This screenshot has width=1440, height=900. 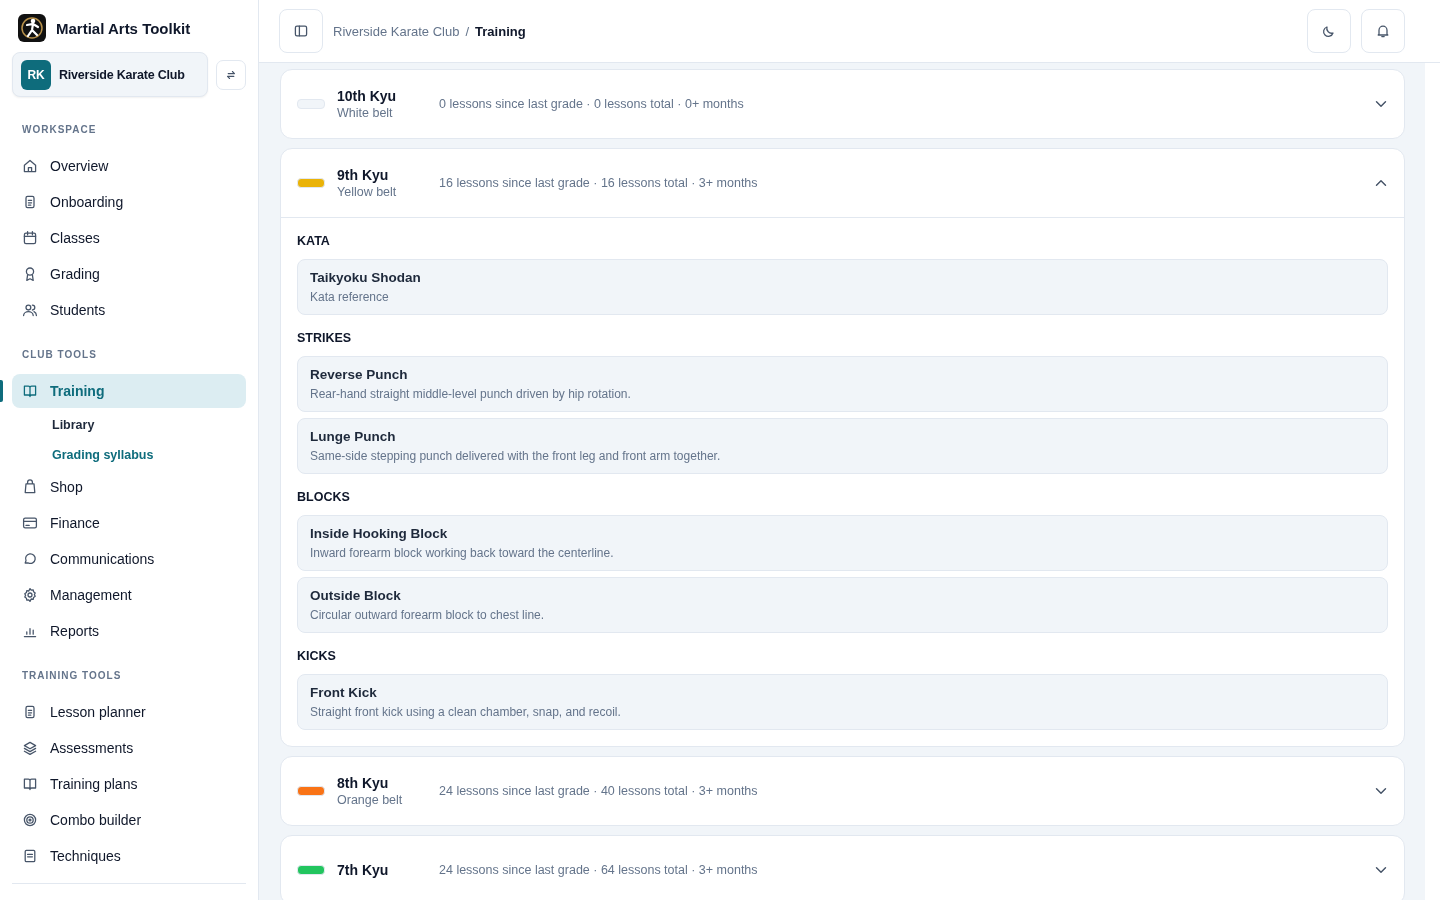 I want to click on sidebar-item: Classes, so click(x=129, y=238).